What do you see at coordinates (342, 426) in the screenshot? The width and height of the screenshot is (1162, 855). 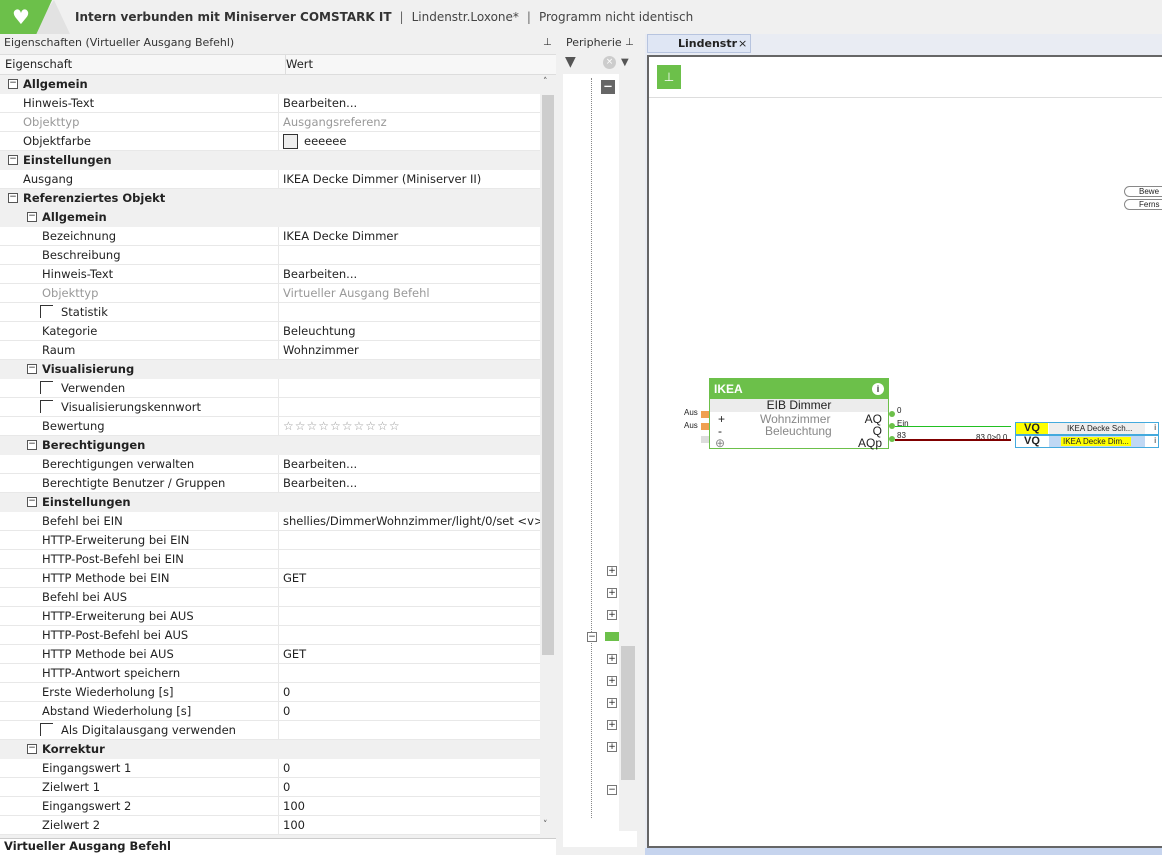 I see `rating-stars: ☆☆☆☆☆☆☆☆☆☆` at bounding box center [342, 426].